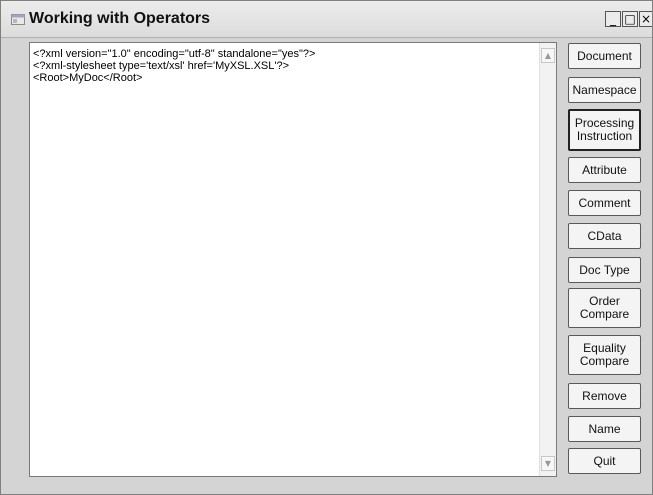 The height and width of the screenshot is (495, 653). I want to click on namespace-button: Namespace, so click(604, 90).